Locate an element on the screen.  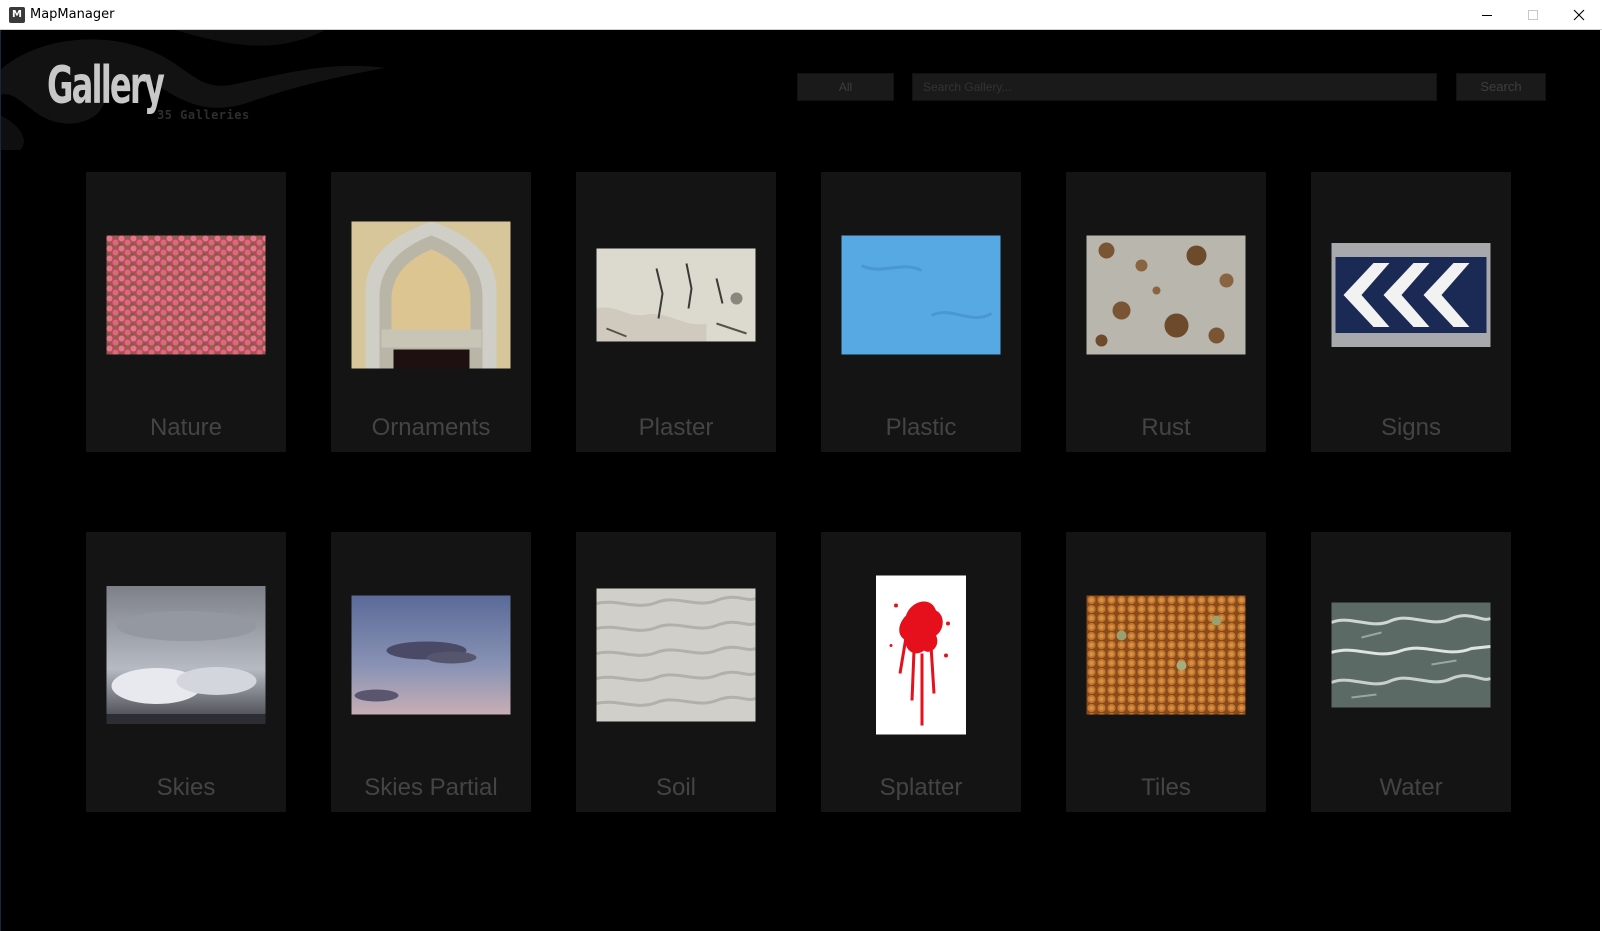
gallery-card-signs: Signs is located at coordinates (1411, 312).